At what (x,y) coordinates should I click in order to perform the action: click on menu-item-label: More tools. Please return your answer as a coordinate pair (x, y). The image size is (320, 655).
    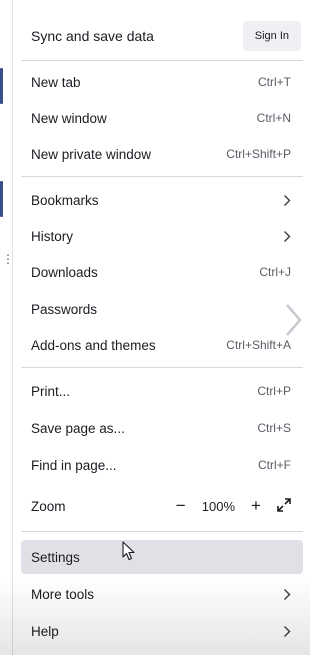
    Looking at the image, I should click on (63, 594).